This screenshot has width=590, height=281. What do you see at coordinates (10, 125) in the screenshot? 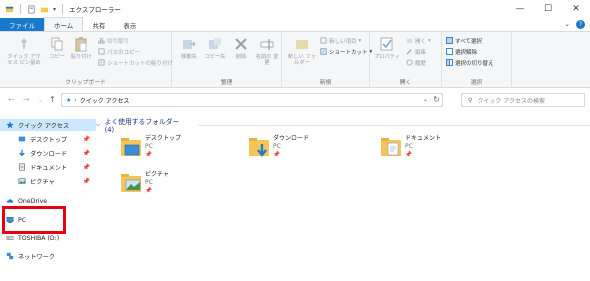
I see `star-icon` at bounding box center [10, 125].